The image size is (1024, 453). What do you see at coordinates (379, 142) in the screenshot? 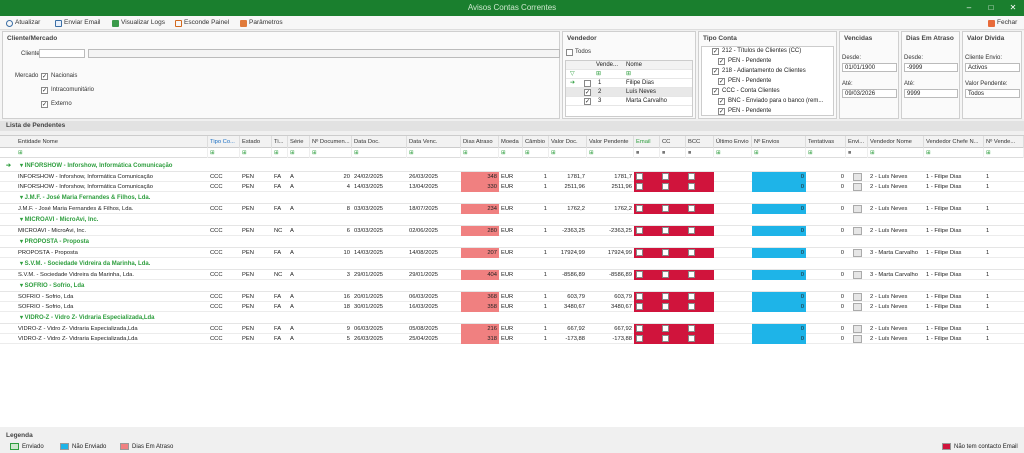
I see `column-header: Data Doc.` at bounding box center [379, 142].